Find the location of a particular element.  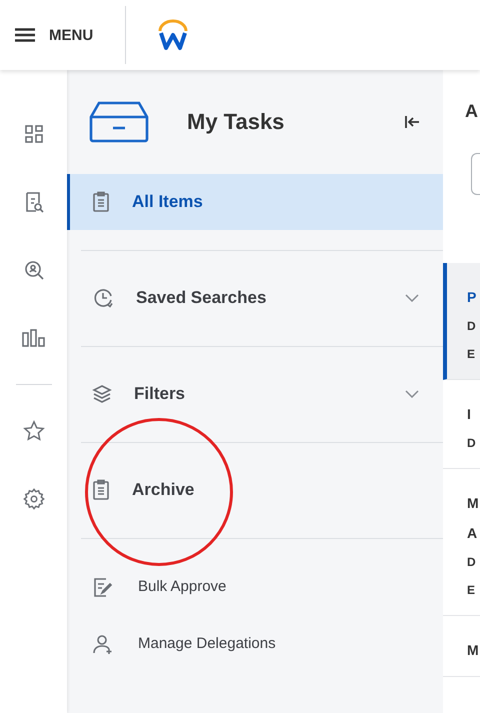

task-card: P D E is located at coordinates (461, 321).